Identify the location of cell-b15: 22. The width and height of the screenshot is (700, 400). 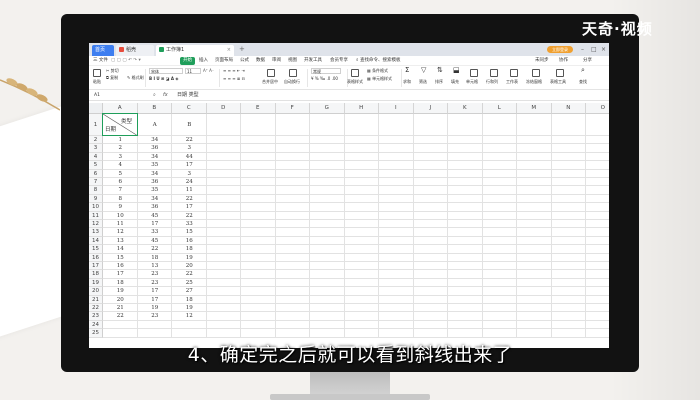
(155, 249).